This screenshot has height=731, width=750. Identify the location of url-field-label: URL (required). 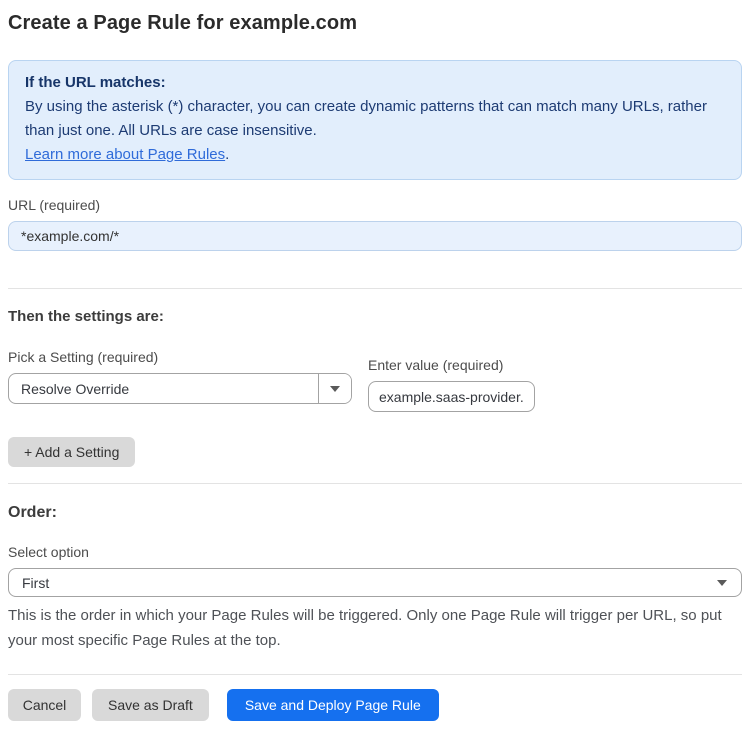
(54, 205).